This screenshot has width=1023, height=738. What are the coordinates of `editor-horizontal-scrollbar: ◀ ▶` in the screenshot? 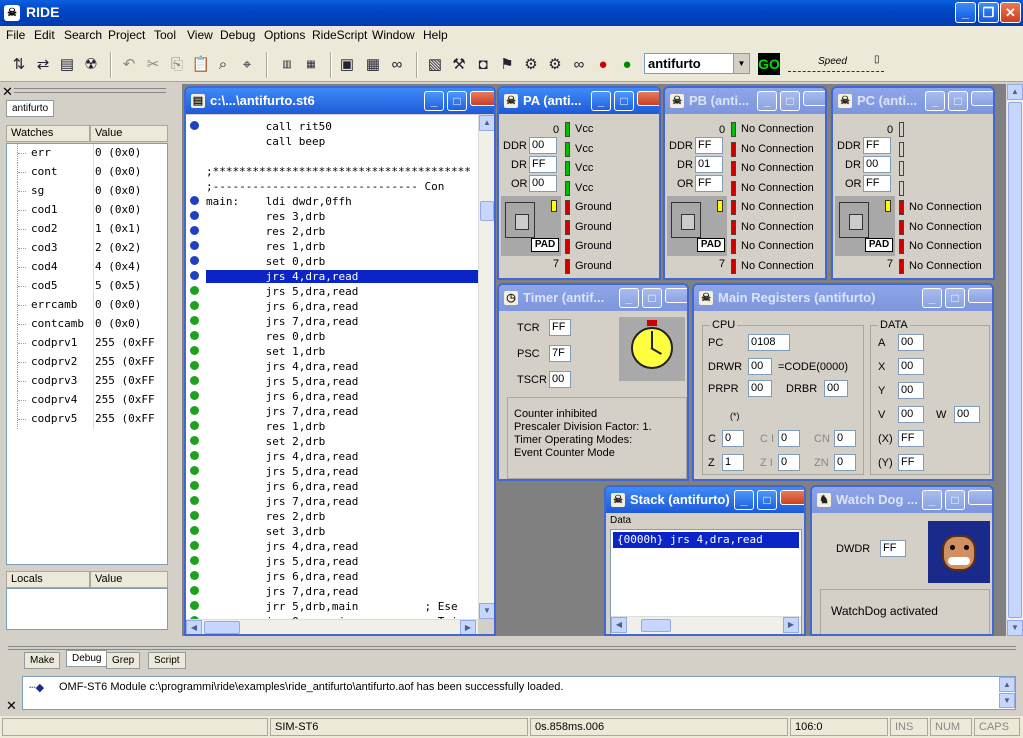 It's located at (332, 626).